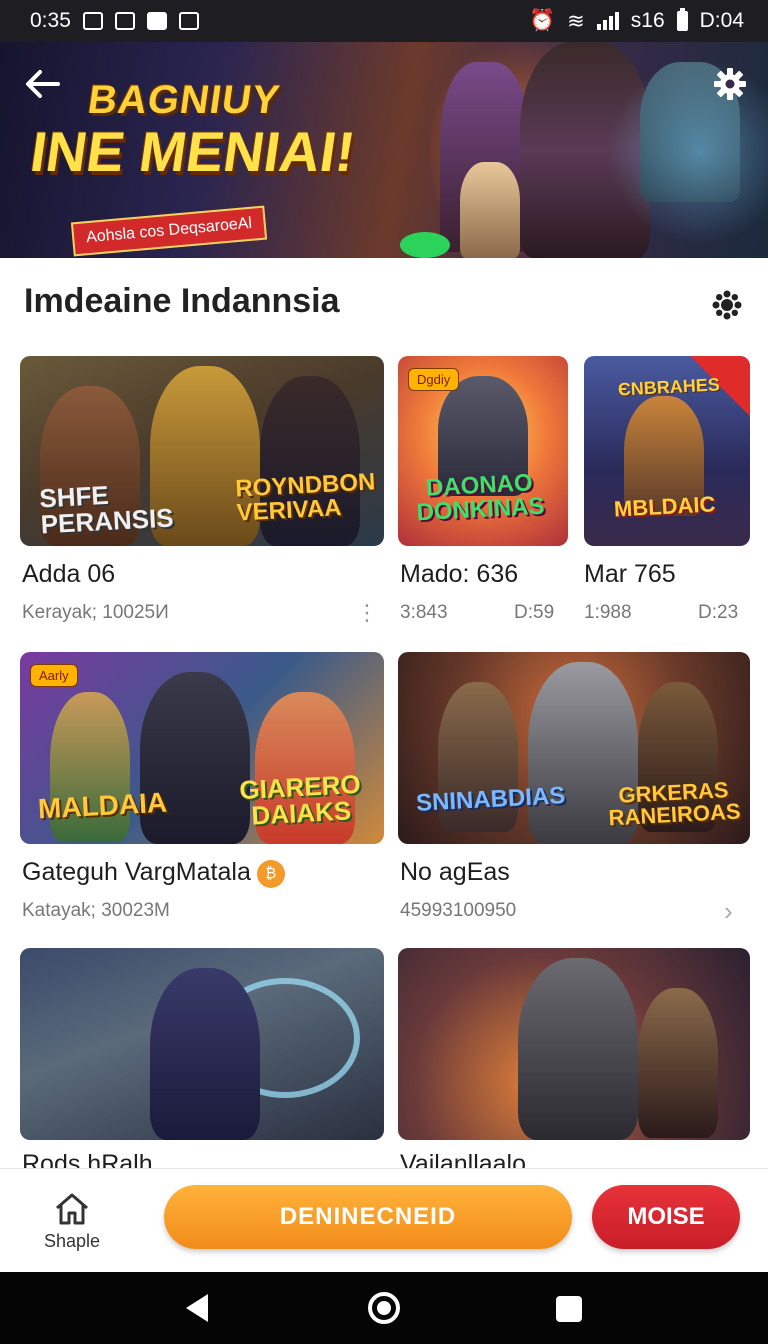 This screenshot has width=768, height=1344. Describe the element at coordinates (136, 872) in the screenshot. I see `card-title-text: Gateguh VargMatala` at that location.